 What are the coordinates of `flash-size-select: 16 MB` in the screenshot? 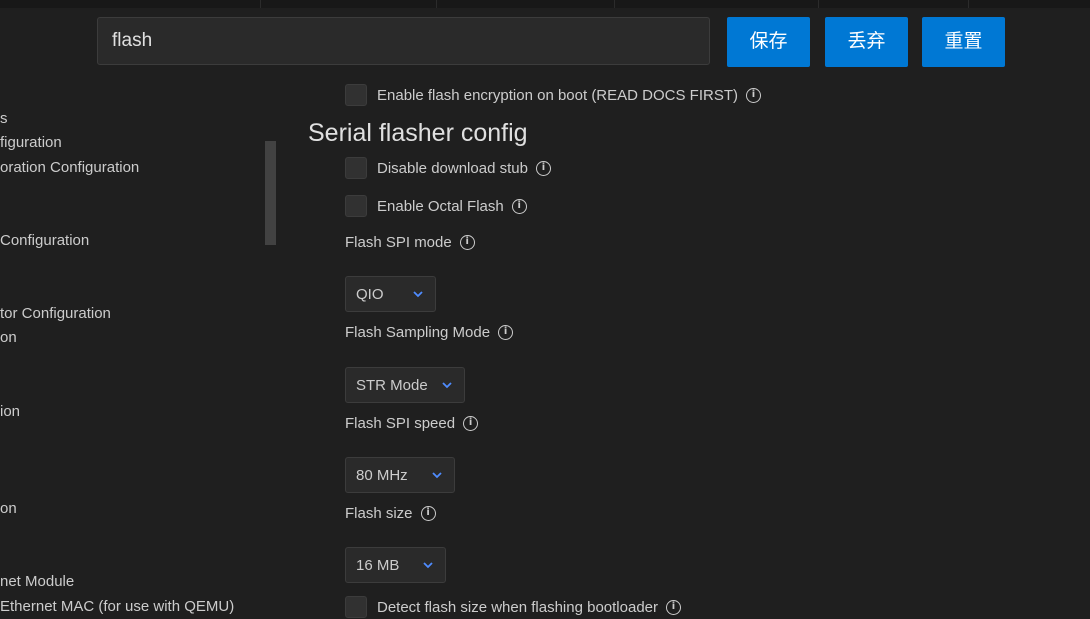 It's located at (395, 565).